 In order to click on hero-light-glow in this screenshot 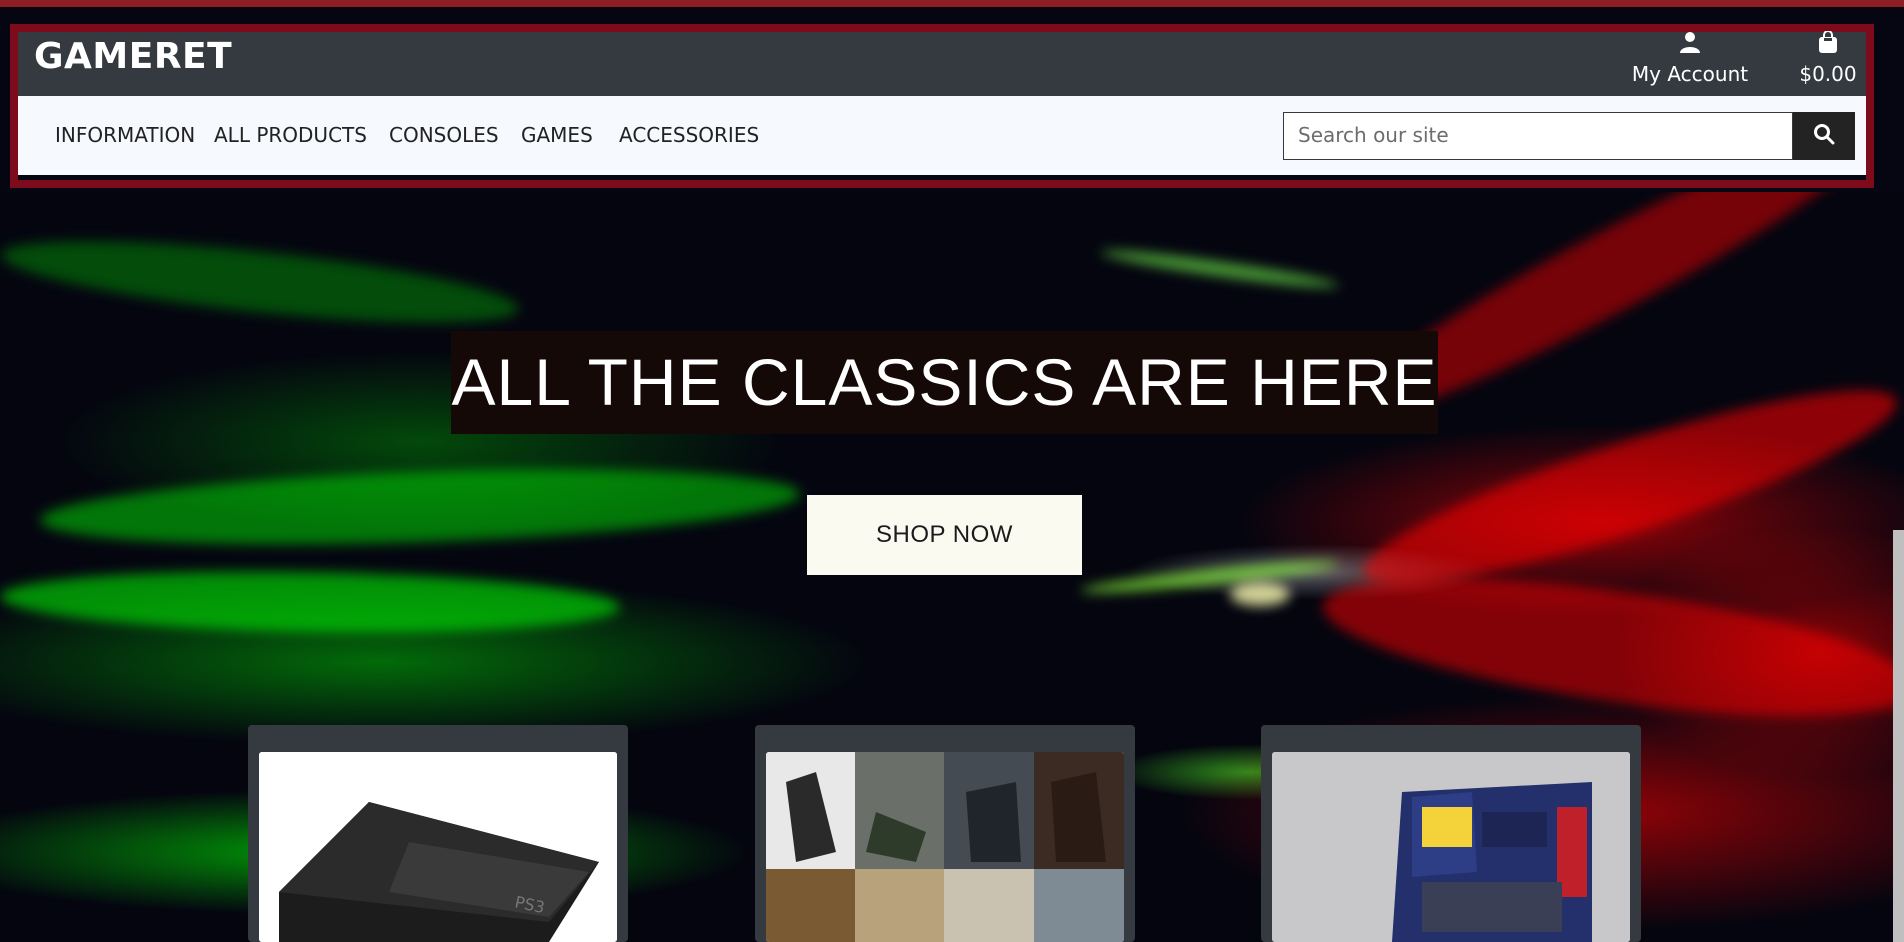, I will do `click(1260, 594)`.